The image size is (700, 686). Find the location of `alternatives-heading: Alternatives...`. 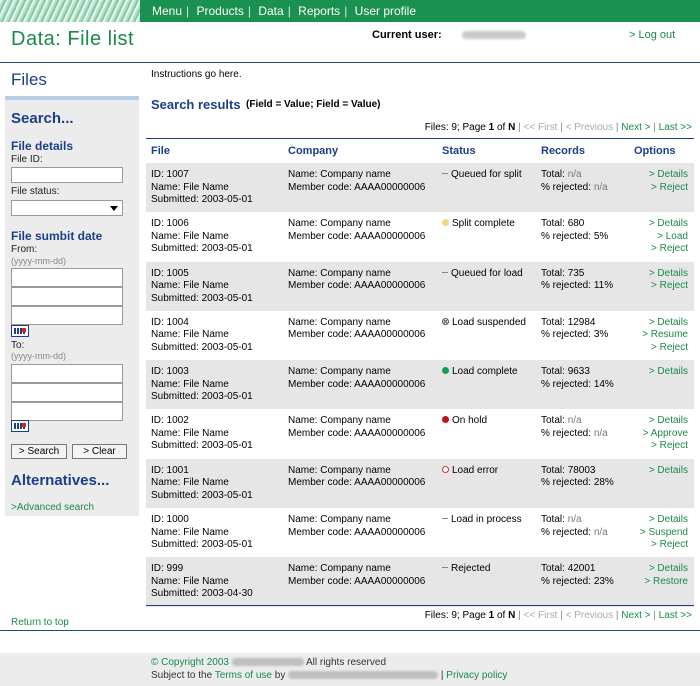

alternatives-heading: Alternatives... is located at coordinates (60, 480).